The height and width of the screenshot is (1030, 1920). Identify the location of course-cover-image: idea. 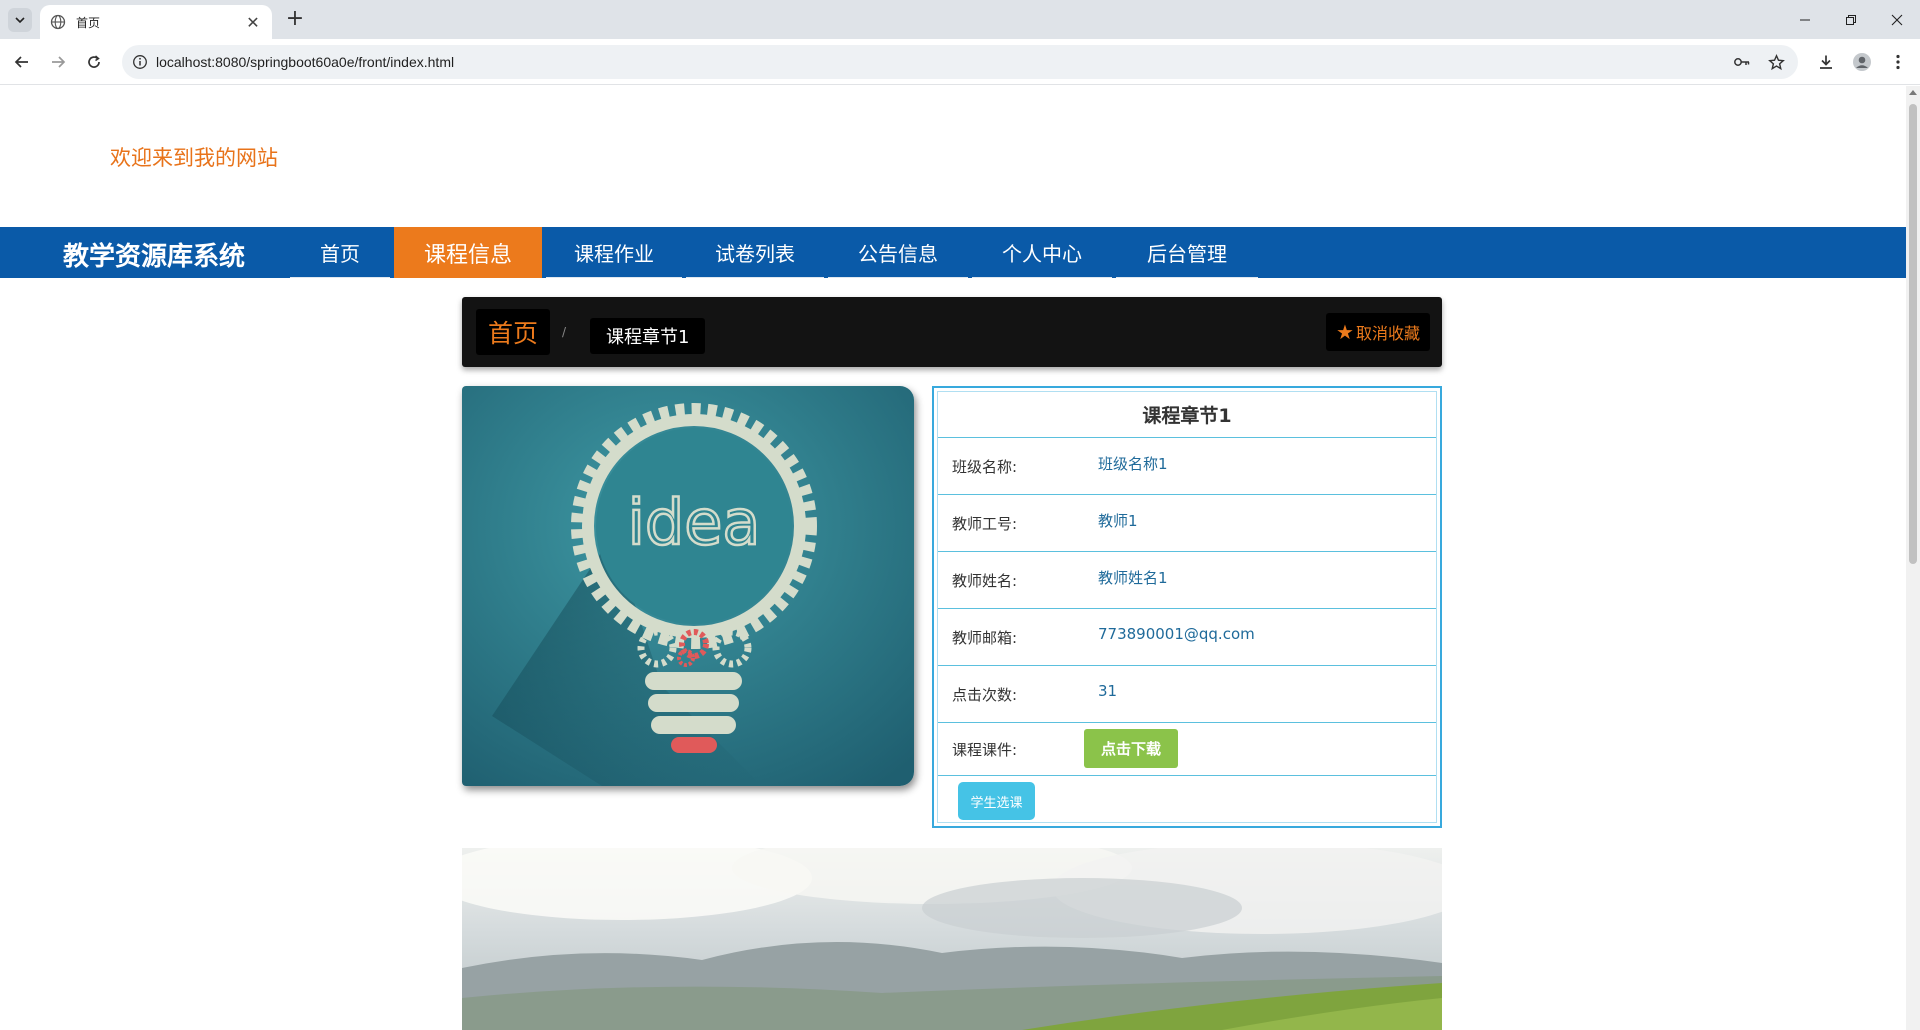
(688, 586).